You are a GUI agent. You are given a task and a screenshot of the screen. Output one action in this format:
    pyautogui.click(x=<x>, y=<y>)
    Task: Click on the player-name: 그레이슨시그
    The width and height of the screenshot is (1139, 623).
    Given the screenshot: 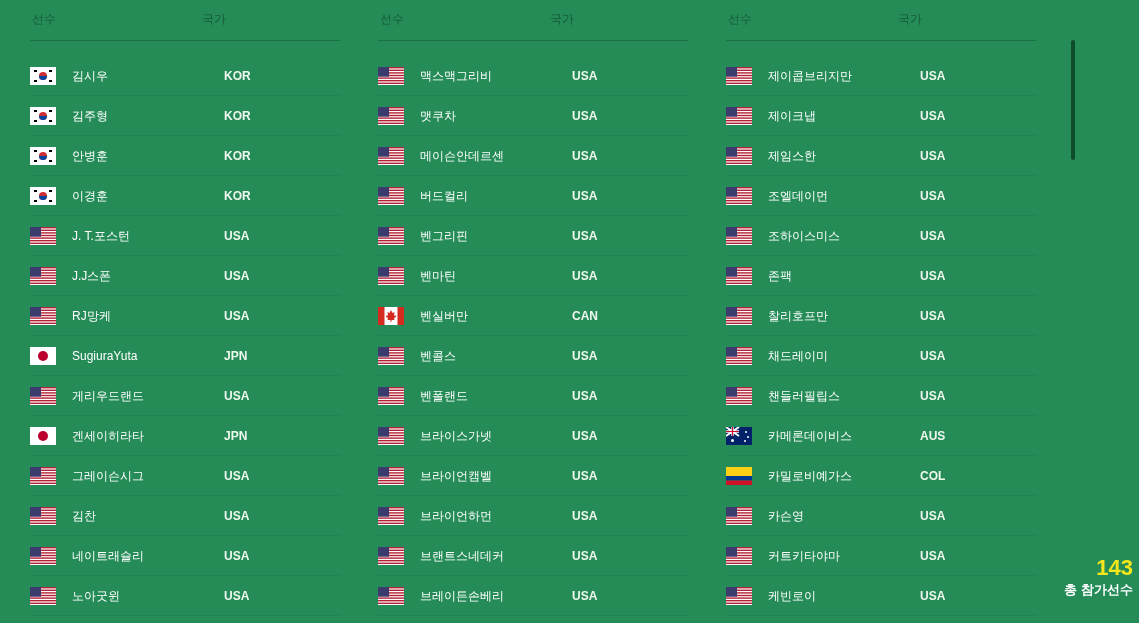 What is the action you would take?
    pyautogui.click(x=108, y=476)
    